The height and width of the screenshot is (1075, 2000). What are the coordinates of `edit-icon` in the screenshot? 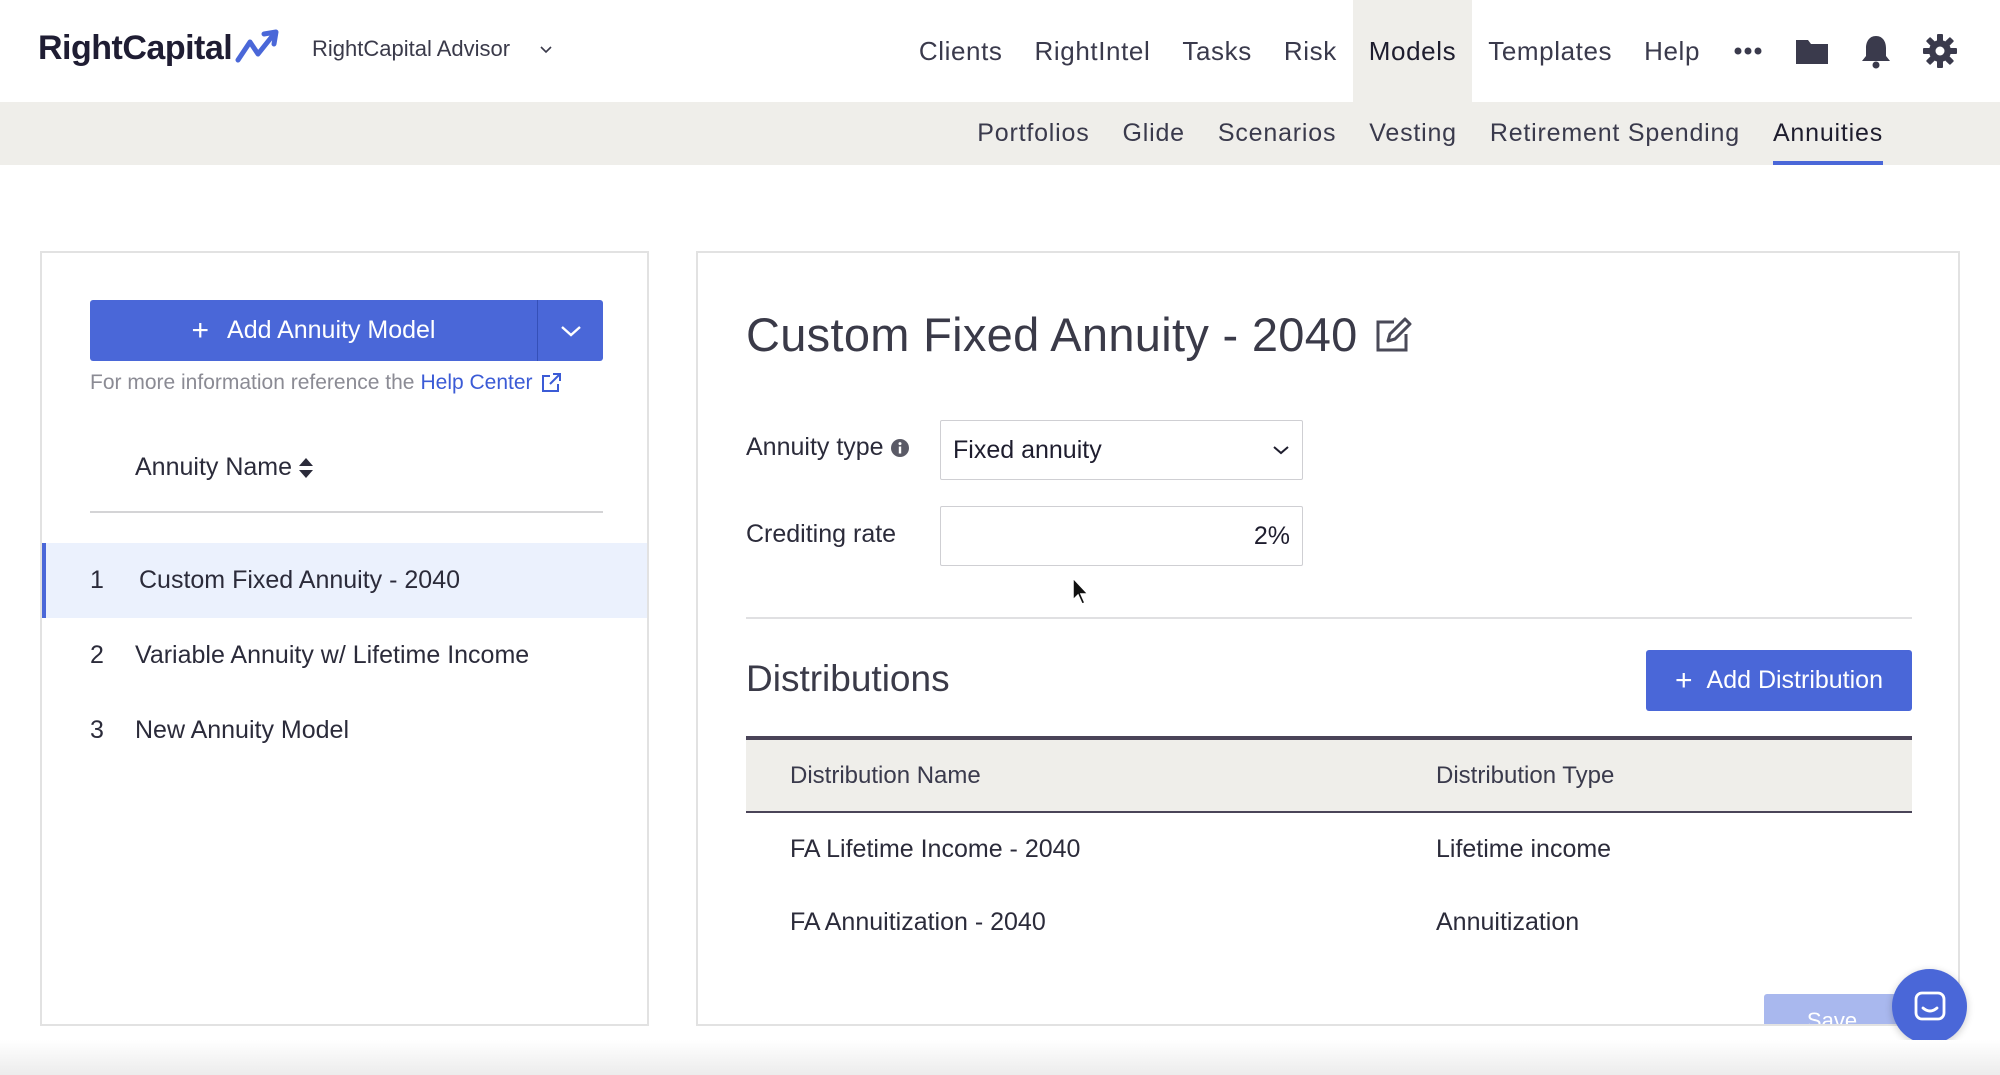 It's located at (1393, 335).